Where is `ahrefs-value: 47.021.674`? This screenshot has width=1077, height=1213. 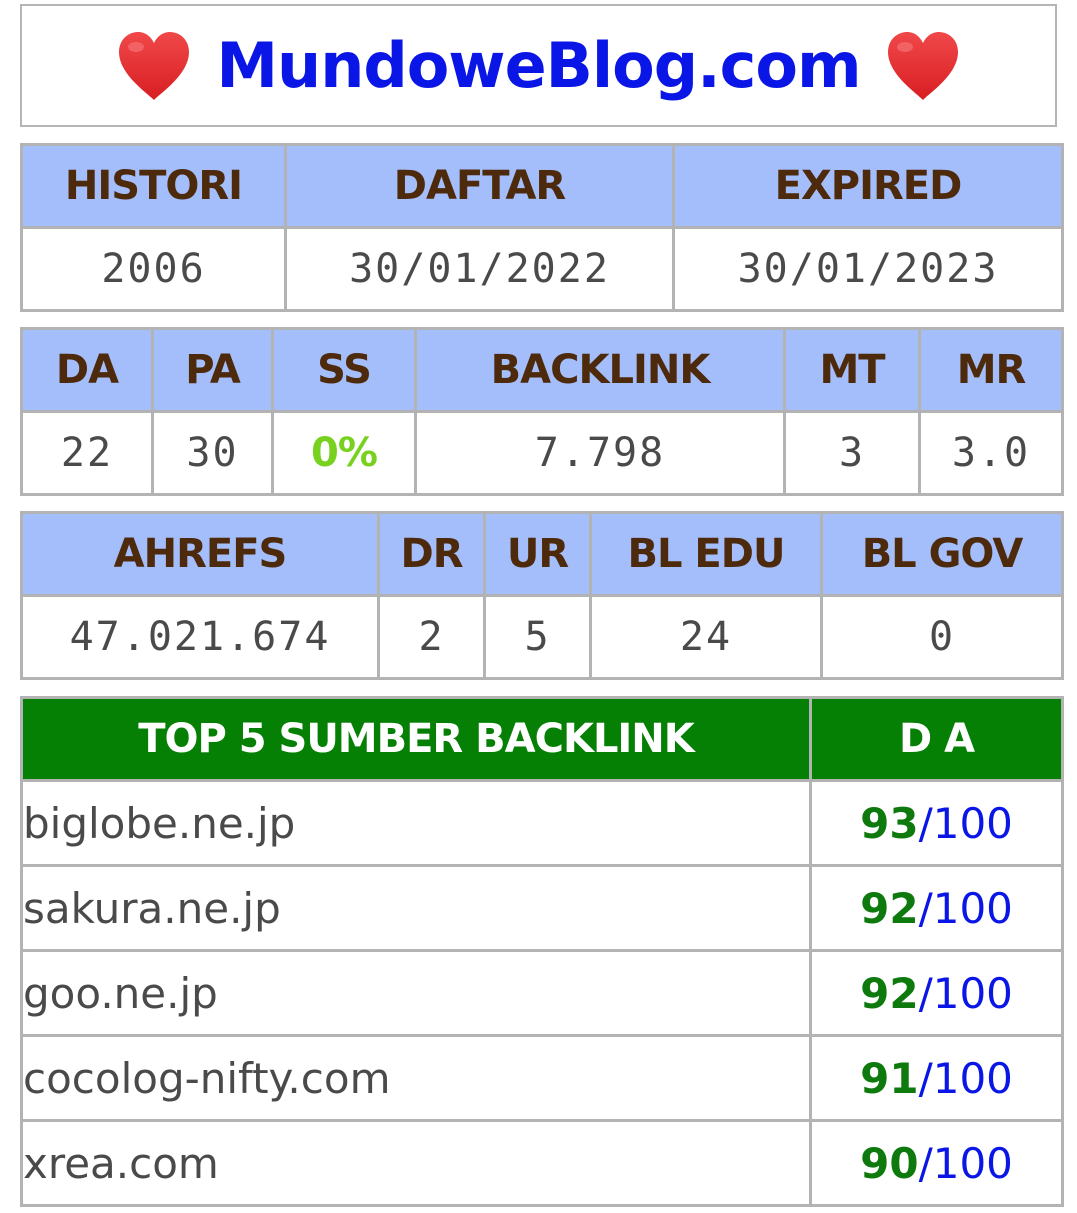 ahrefs-value: 47.021.674 is located at coordinates (200, 637).